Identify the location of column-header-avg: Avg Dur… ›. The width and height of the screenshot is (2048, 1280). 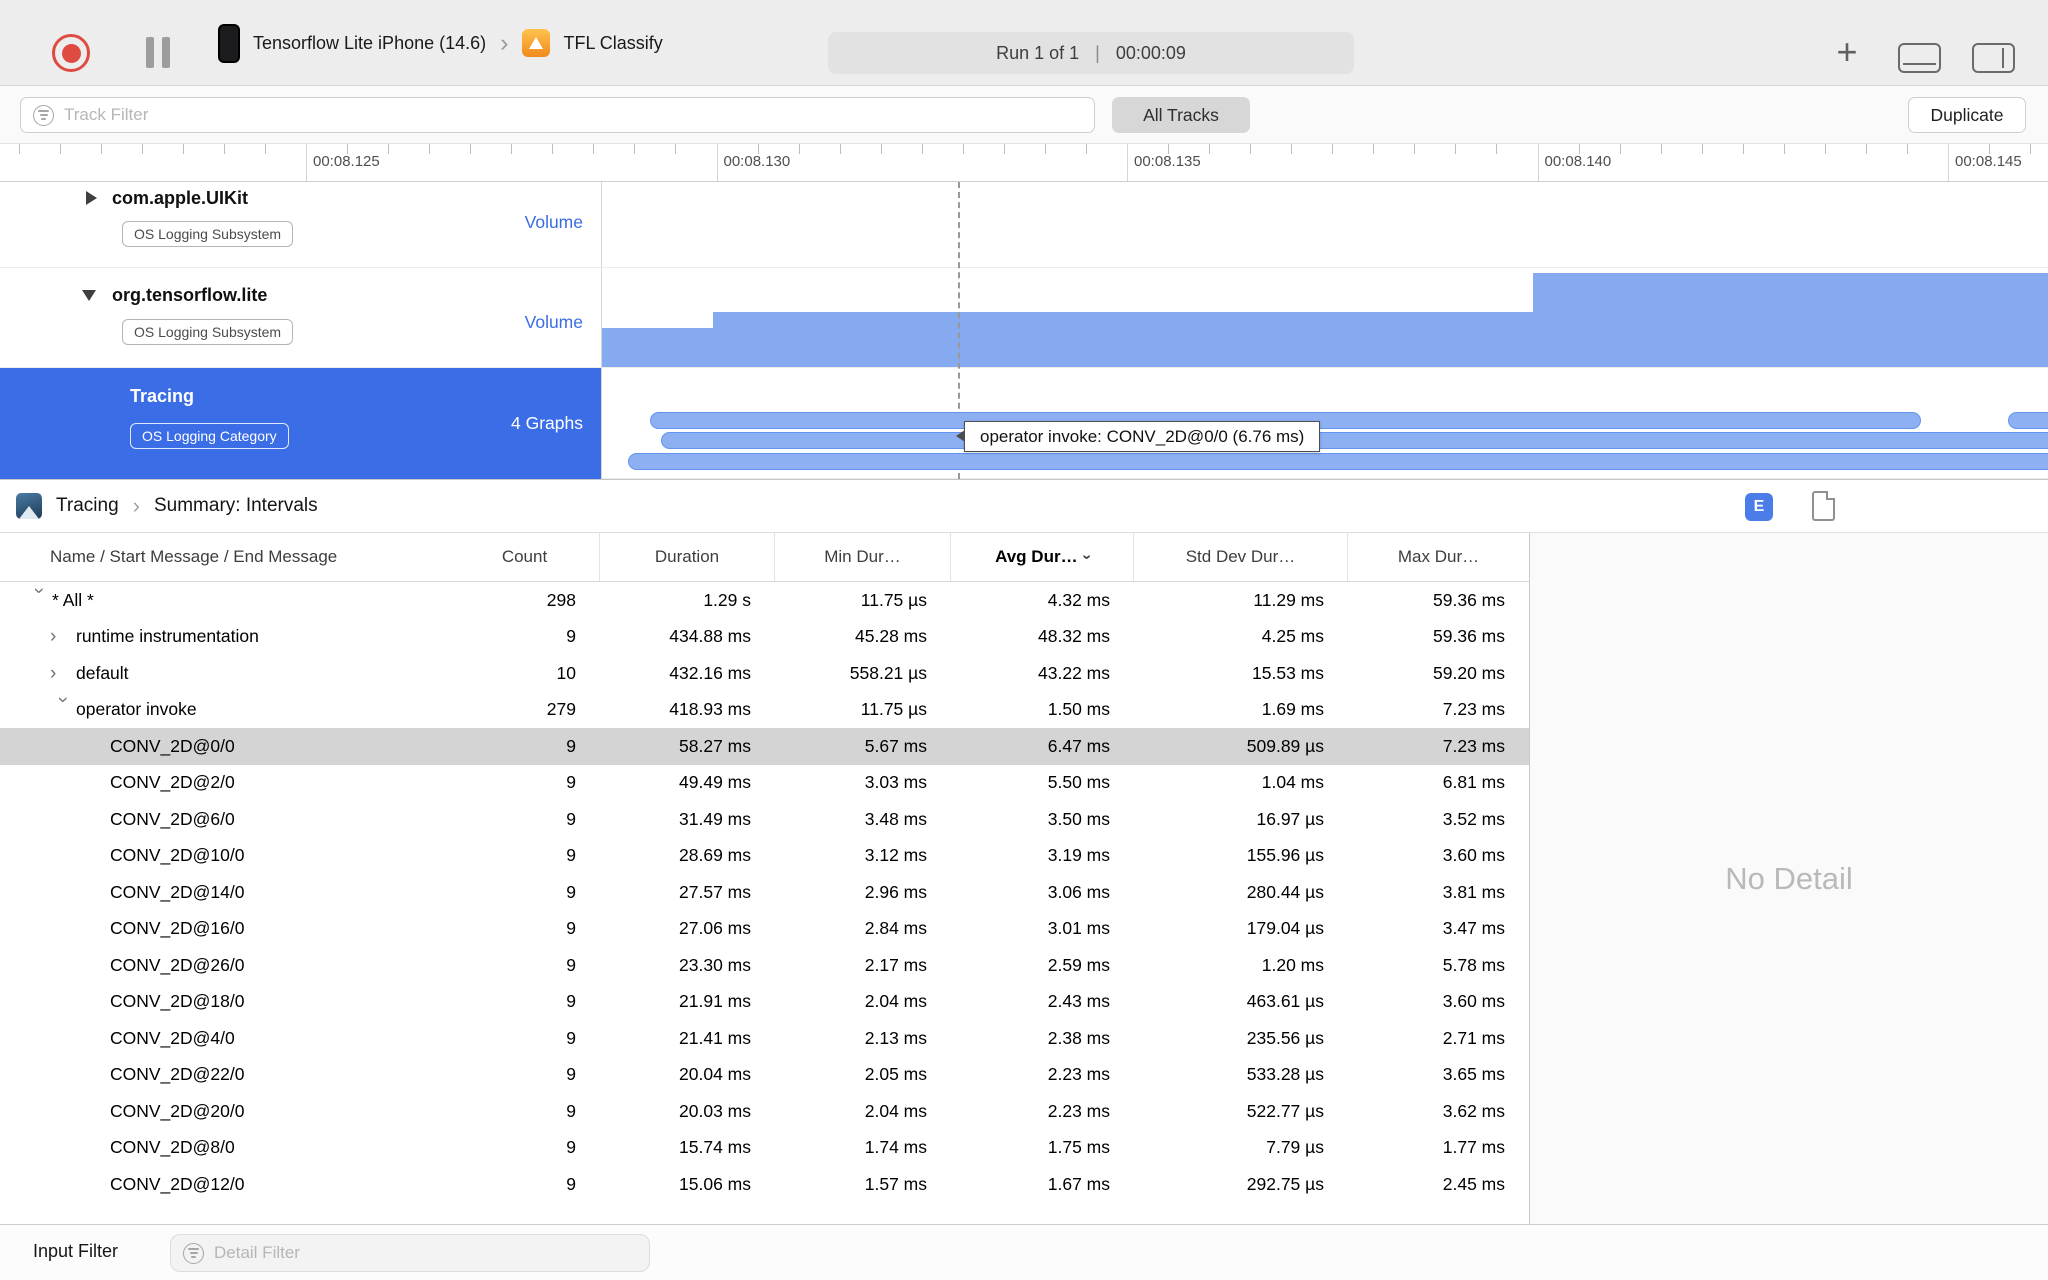
(1042, 557).